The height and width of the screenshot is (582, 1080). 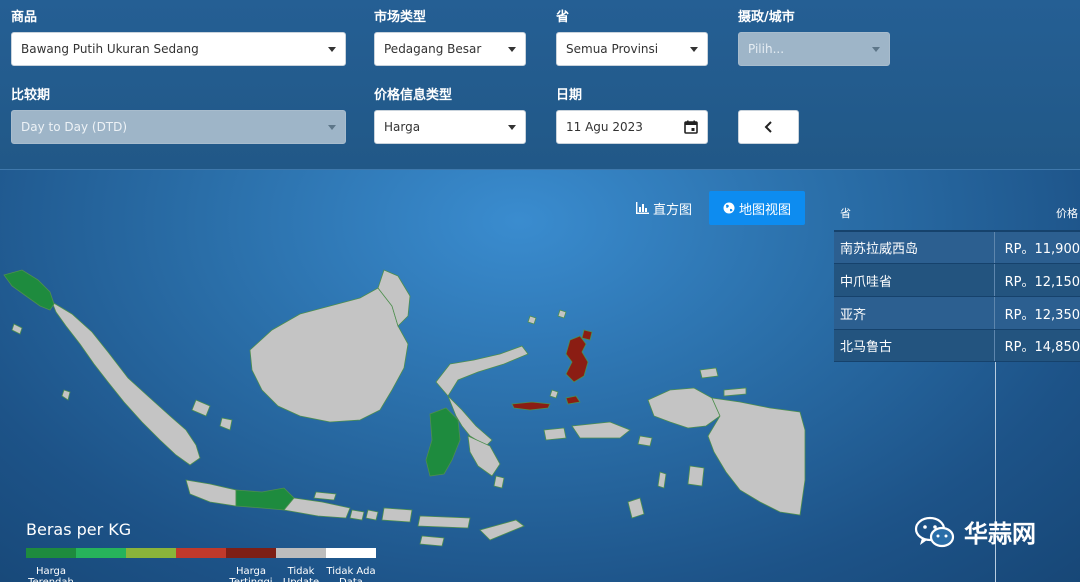 What do you see at coordinates (201, 408) in the screenshot?
I see `map-island-bangka` at bounding box center [201, 408].